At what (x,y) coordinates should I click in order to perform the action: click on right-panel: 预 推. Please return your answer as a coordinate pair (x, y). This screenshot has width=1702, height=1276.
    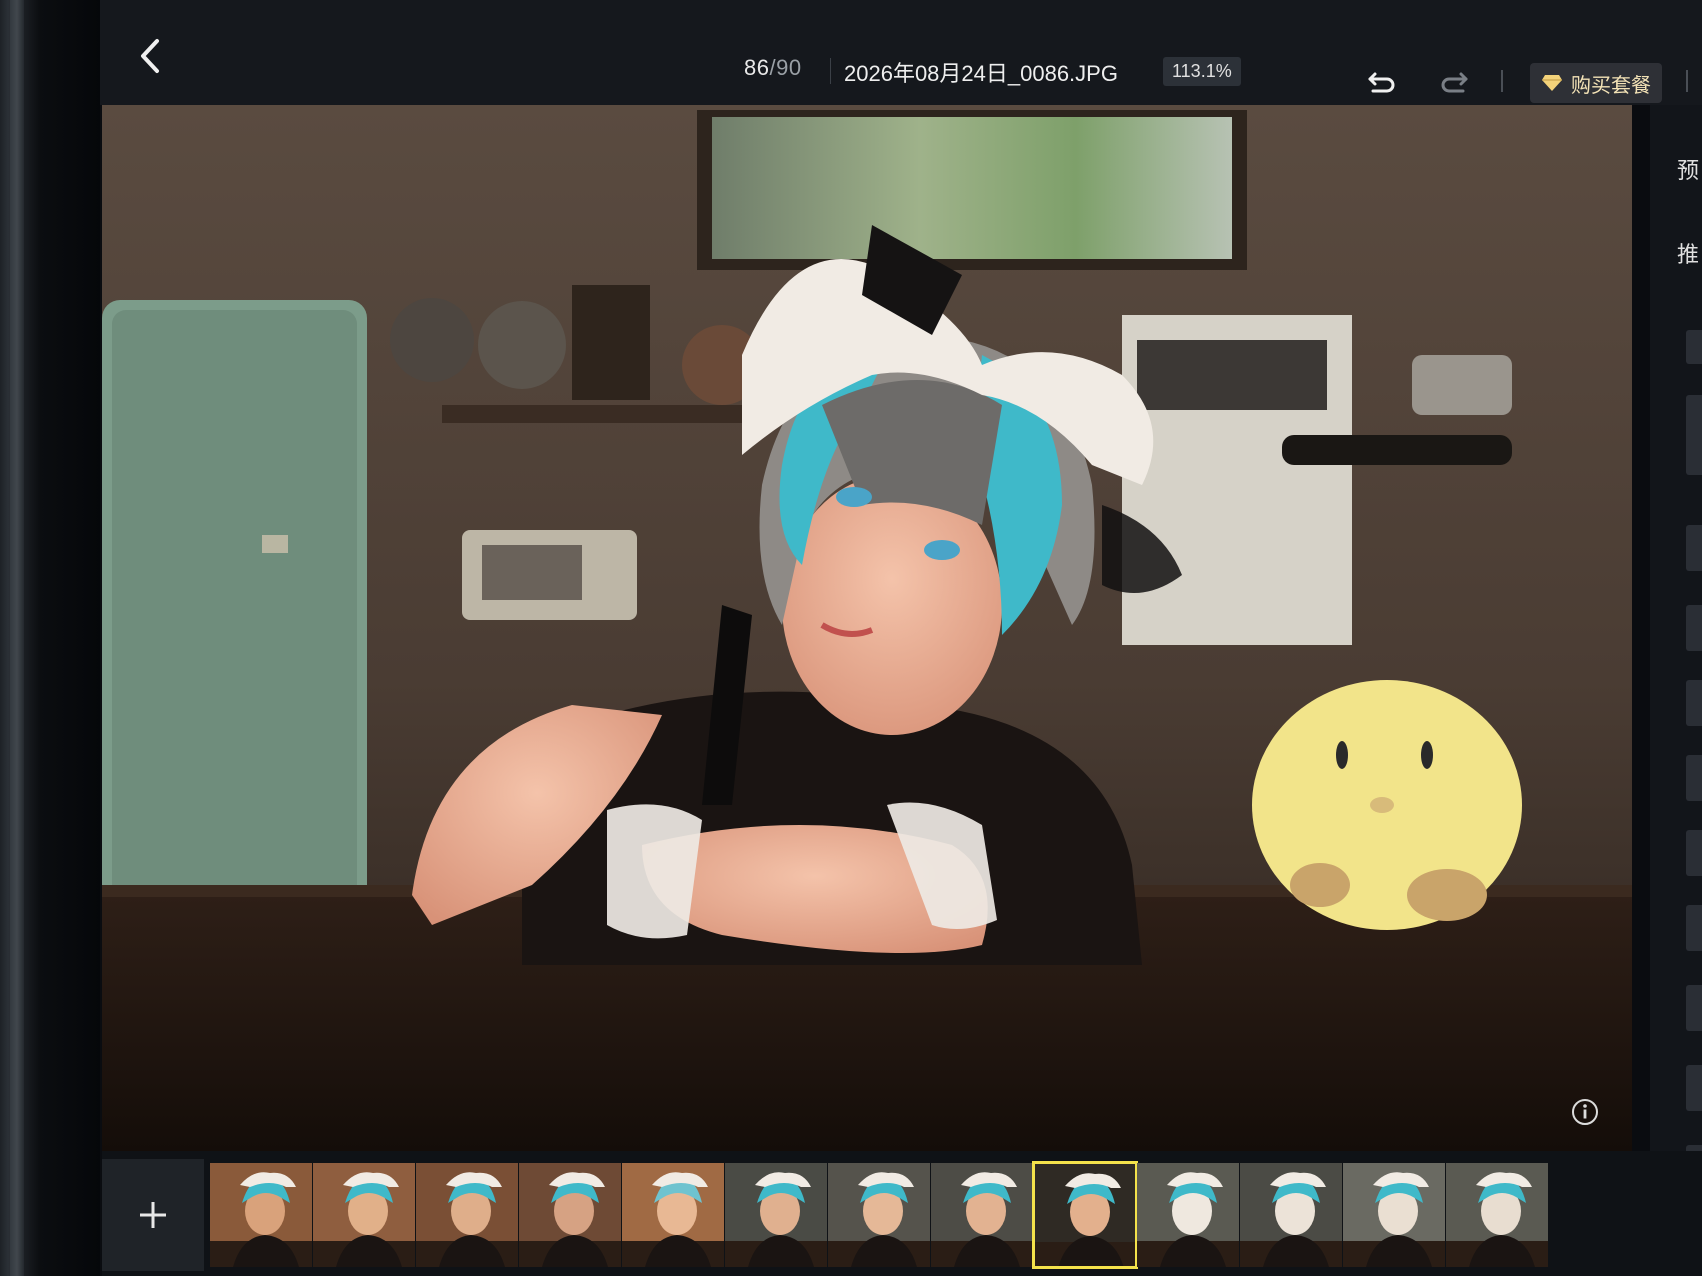
    Looking at the image, I should click on (1676, 690).